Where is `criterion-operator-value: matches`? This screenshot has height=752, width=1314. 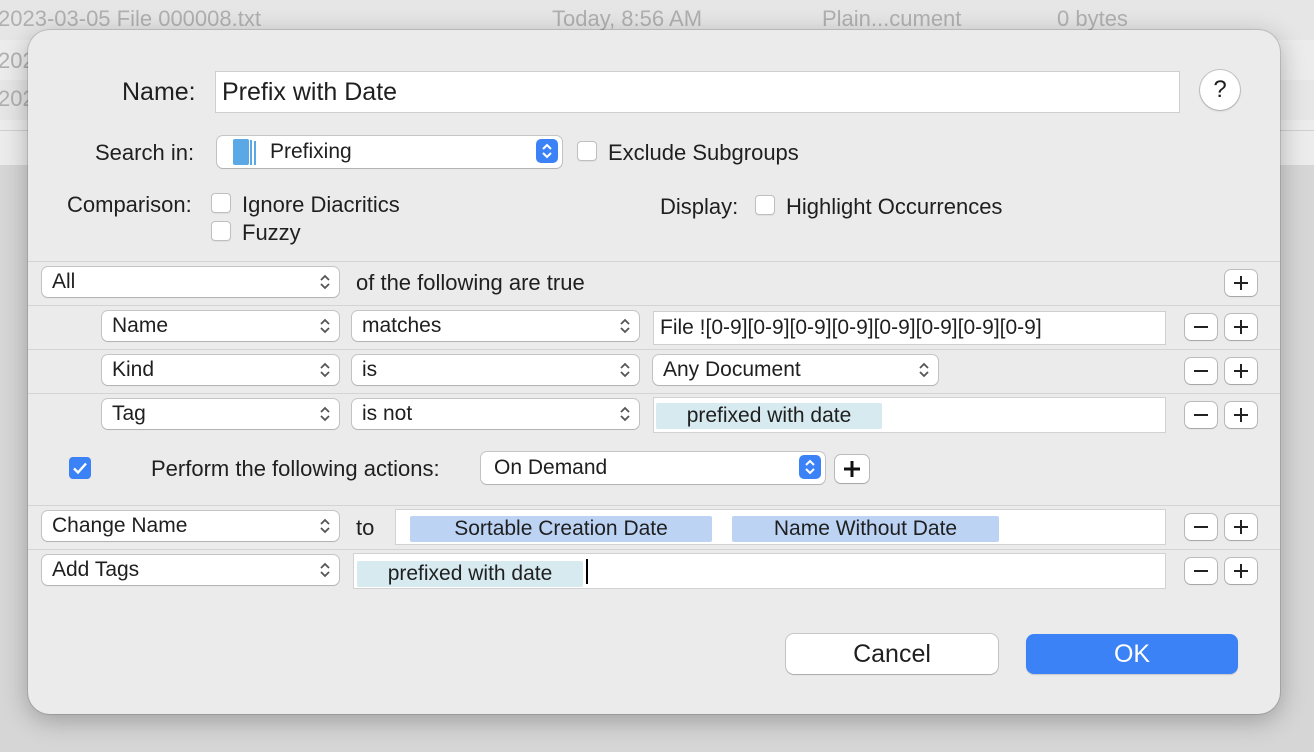 criterion-operator-value: matches is located at coordinates (402, 325).